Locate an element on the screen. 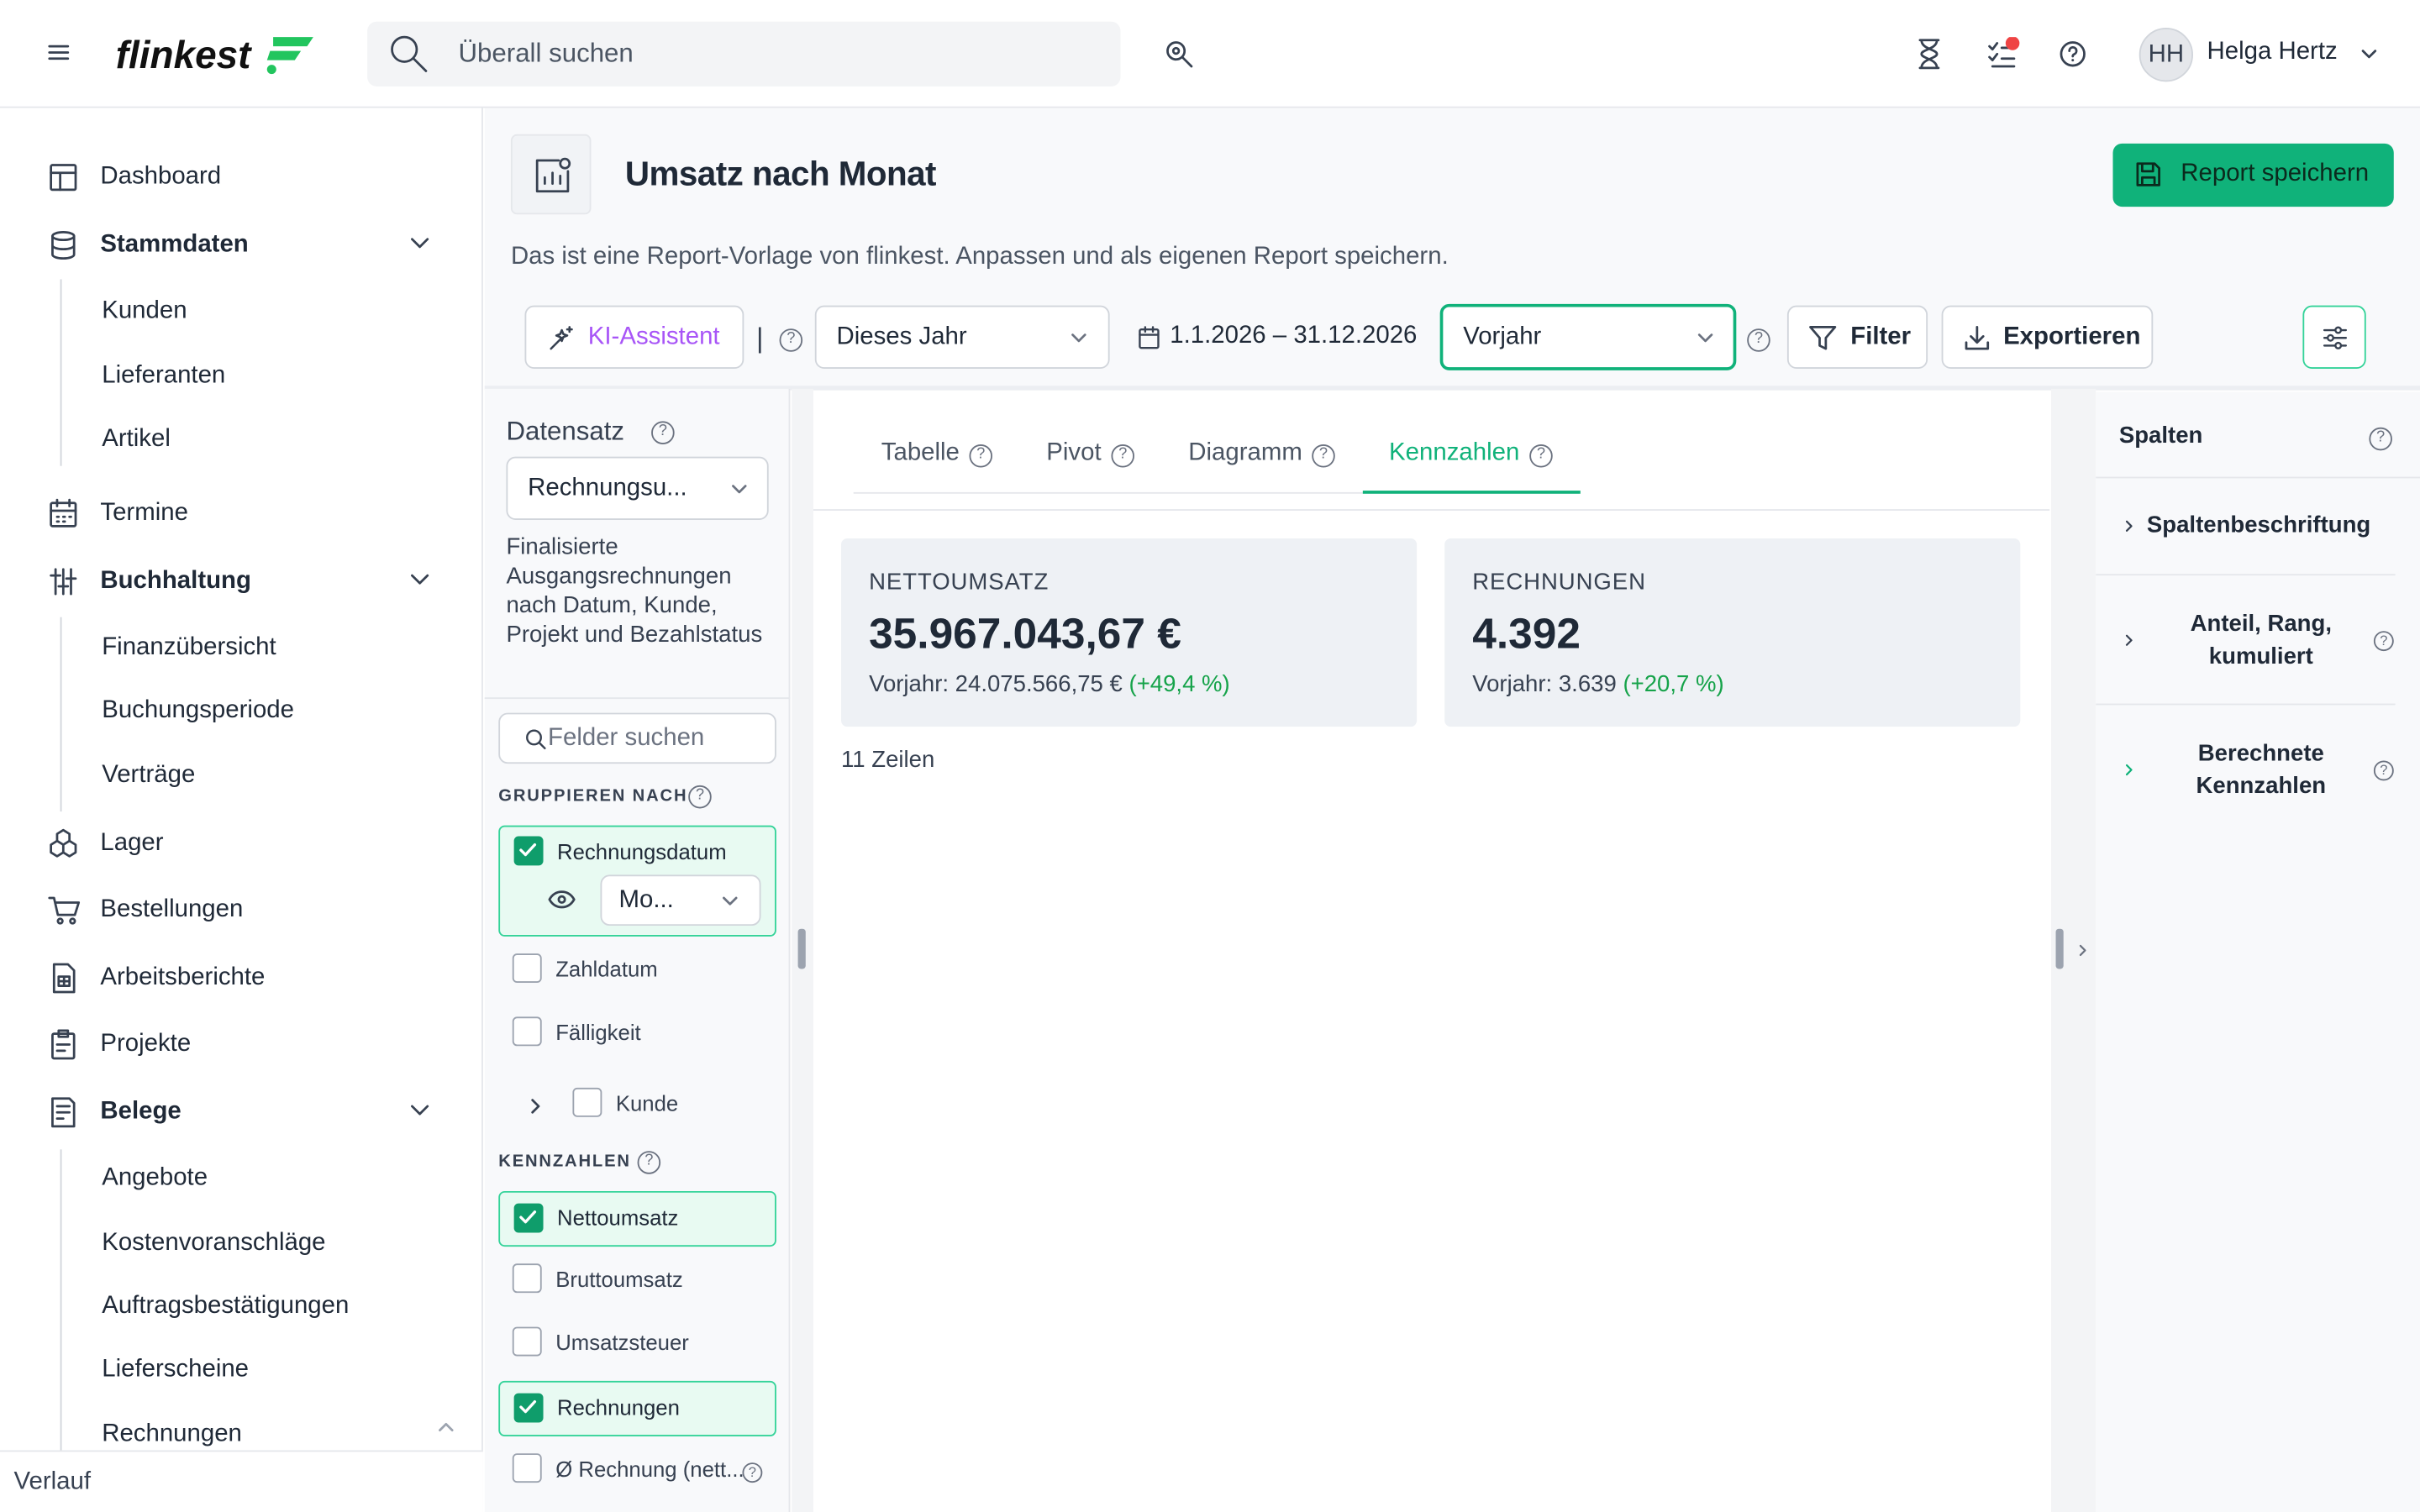 The height and width of the screenshot is (1512, 2420). menu-icon is located at coordinates (59, 53).